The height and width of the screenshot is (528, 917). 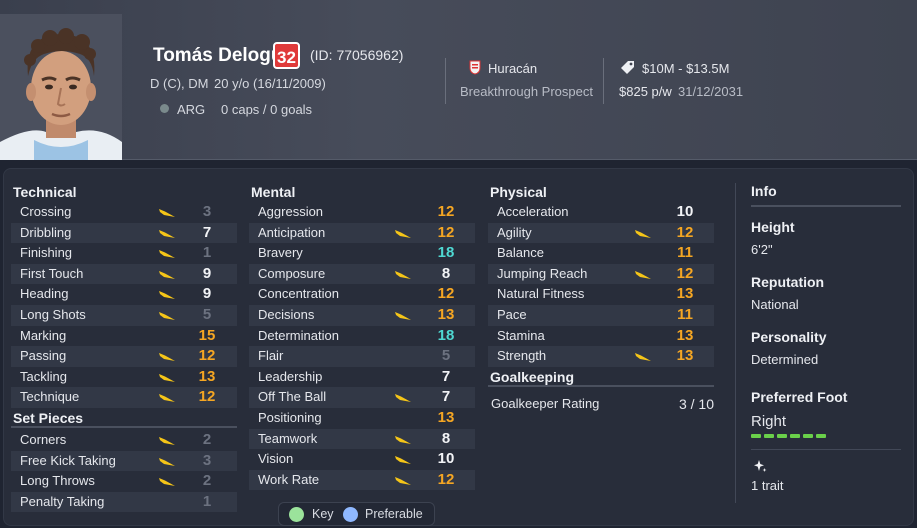 What do you see at coordinates (601, 336) in the screenshot?
I see `attribute-row: Stamina 13` at bounding box center [601, 336].